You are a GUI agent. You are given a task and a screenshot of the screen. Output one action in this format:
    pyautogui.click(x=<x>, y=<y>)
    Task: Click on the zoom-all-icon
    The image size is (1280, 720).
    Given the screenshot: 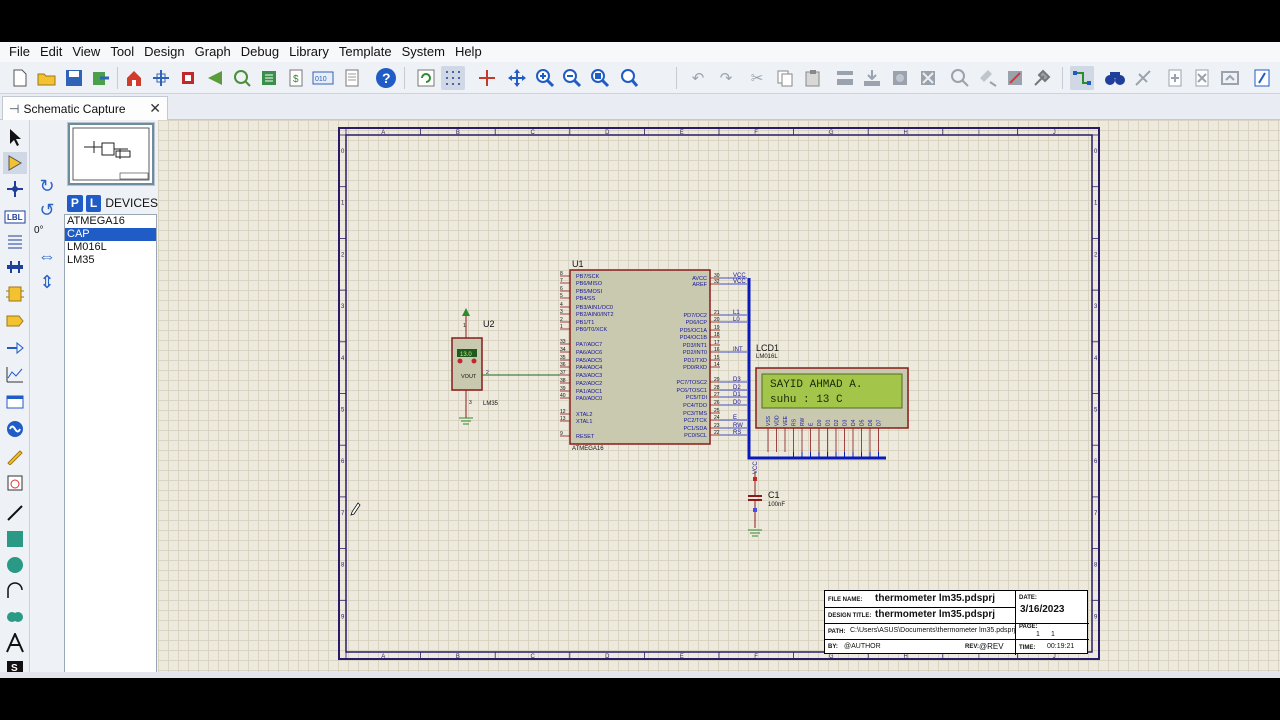 What is the action you would take?
    pyautogui.click(x=600, y=78)
    